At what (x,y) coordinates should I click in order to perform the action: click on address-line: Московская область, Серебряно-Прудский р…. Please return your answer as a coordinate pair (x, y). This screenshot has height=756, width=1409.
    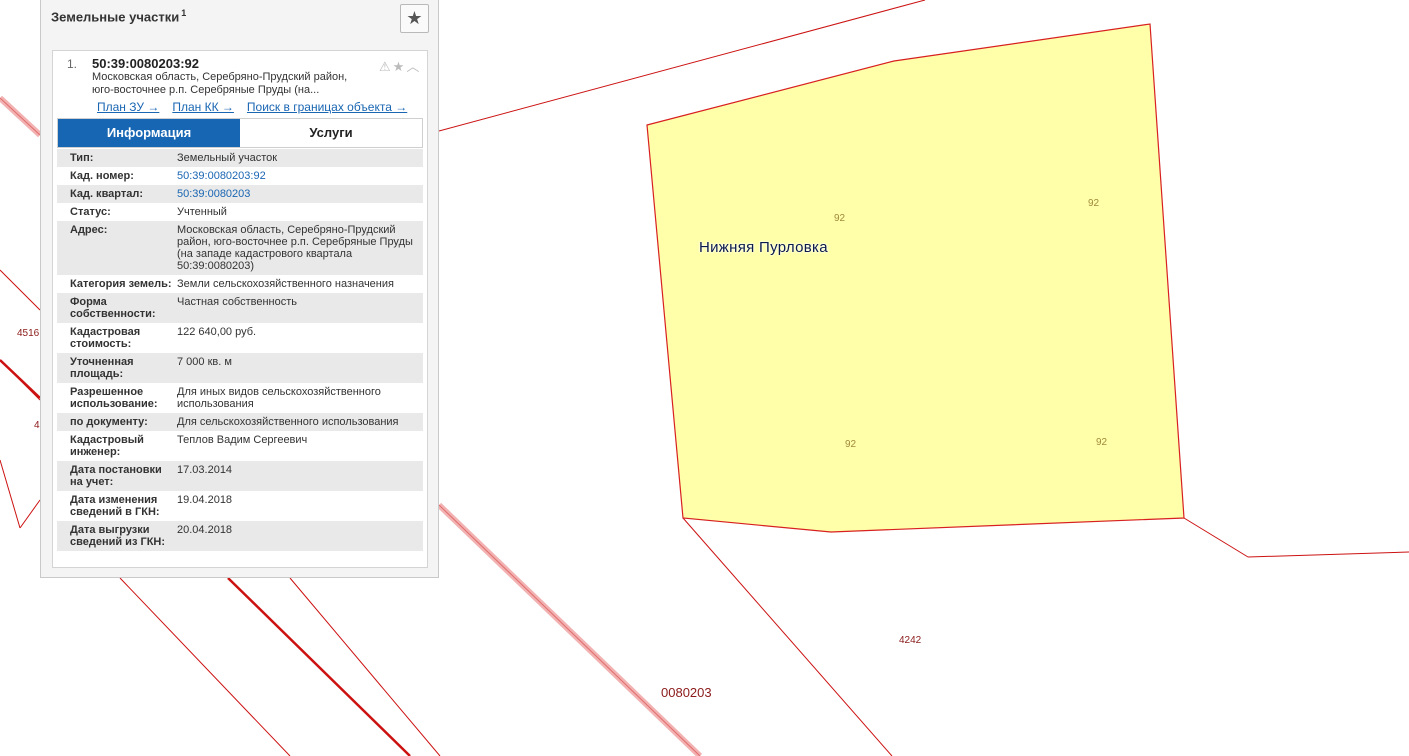
    Looking at the image, I should click on (220, 77).